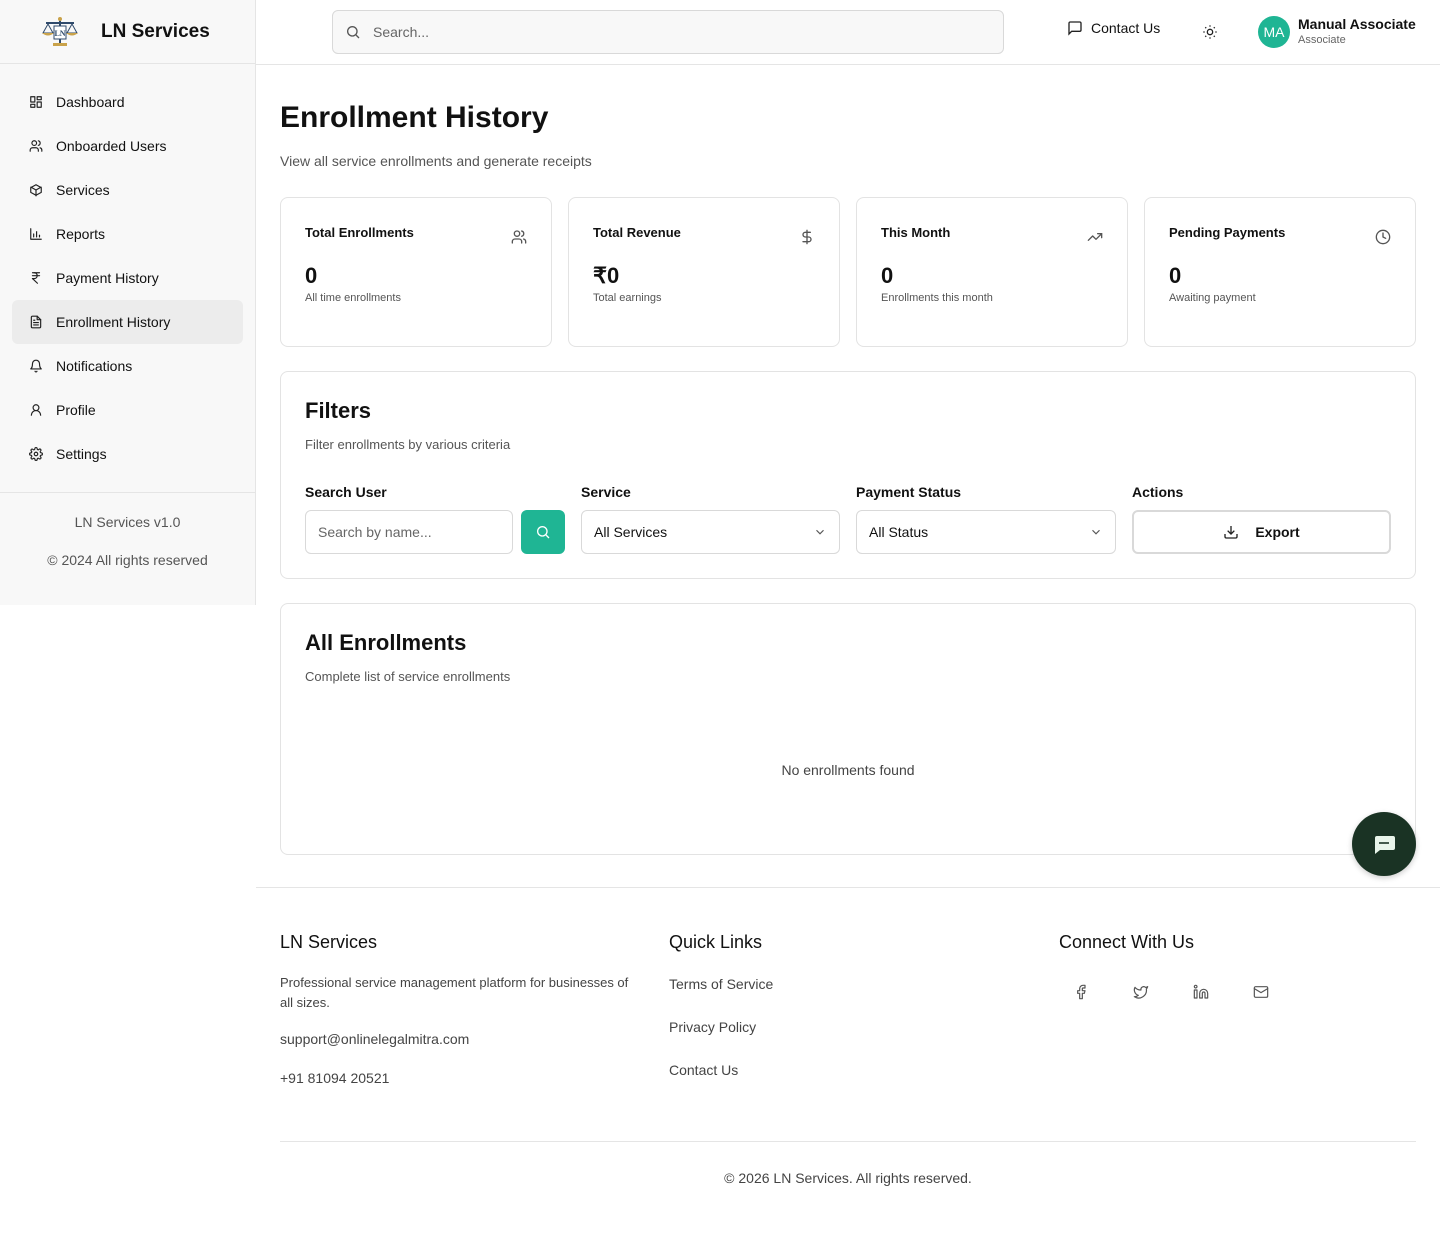 This screenshot has height=1245, width=1440. I want to click on sidebar-item-services: Services, so click(127, 190).